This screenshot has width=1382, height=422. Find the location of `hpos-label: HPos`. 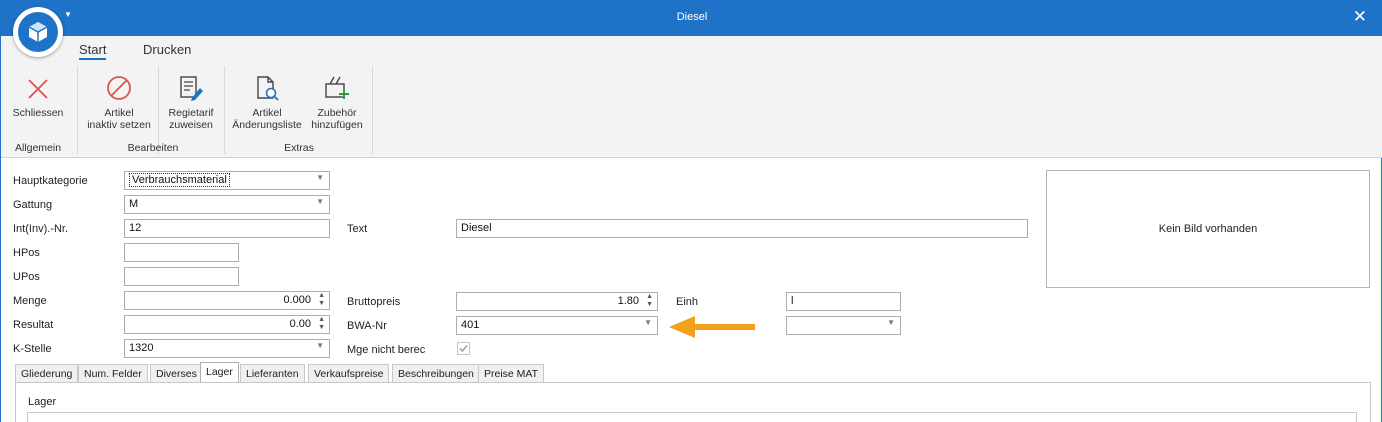

hpos-label: HPos is located at coordinates (26, 253).